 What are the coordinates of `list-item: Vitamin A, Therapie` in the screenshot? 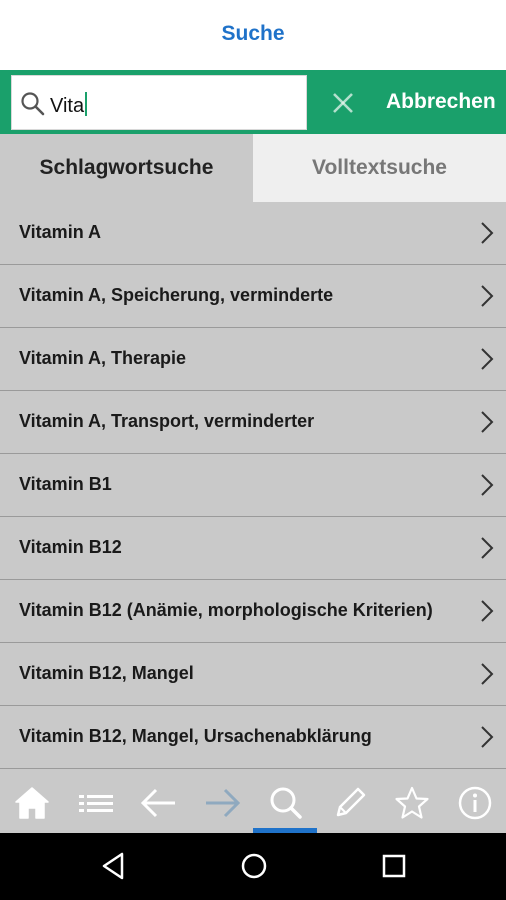 It's located at (253, 359).